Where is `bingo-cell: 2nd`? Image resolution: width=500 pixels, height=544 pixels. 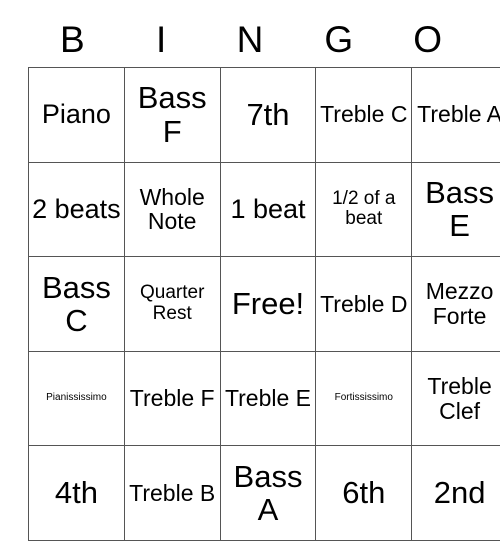
bingo-cell: 2nd is located at coordinates (455, 493).